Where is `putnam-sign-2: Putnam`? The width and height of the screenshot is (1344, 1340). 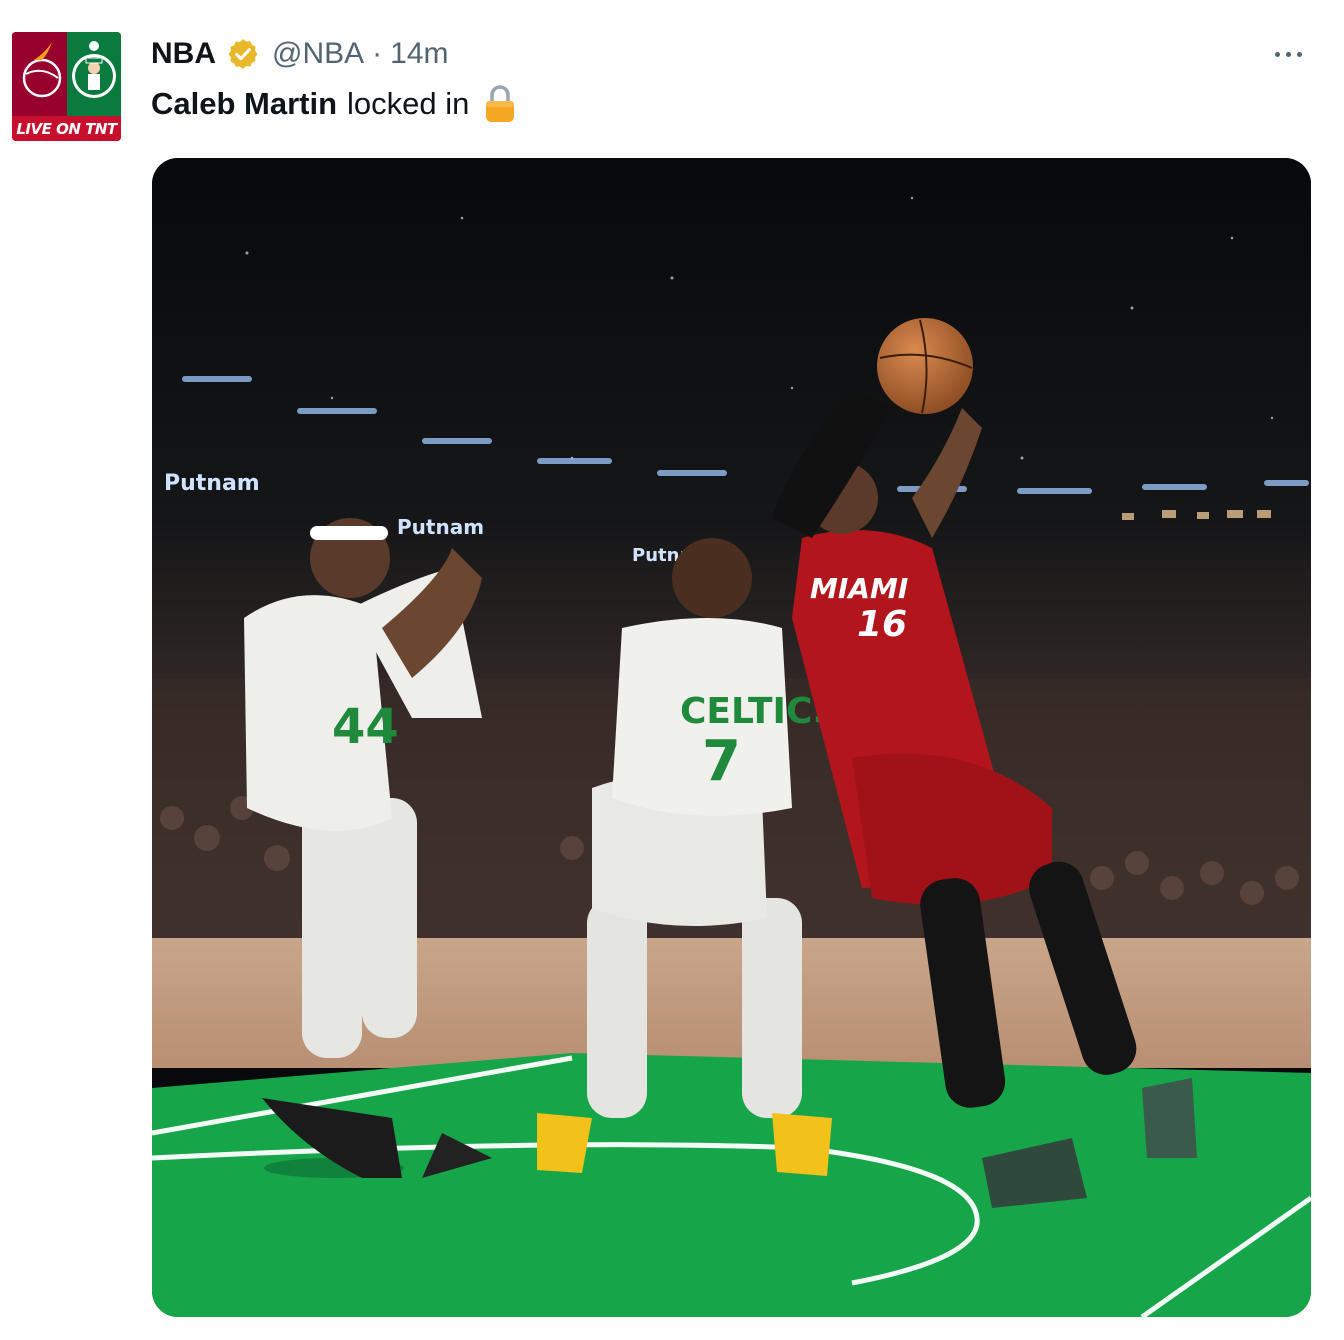 putnam-sign-2: Putnam is located at coordinates (440, 527).